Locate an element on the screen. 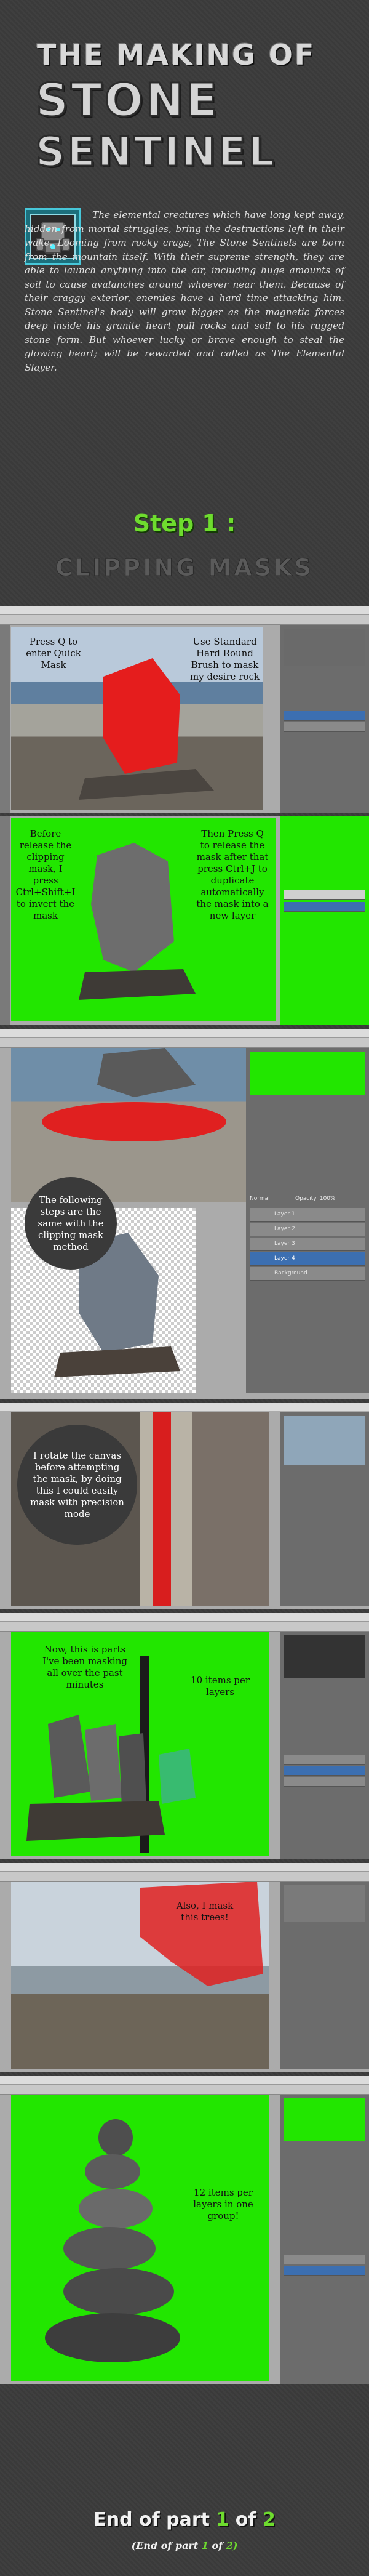 The height and width of the screenshot is (2576, 369). sub-part-number: 1 is located at coordinates (204, 2545).